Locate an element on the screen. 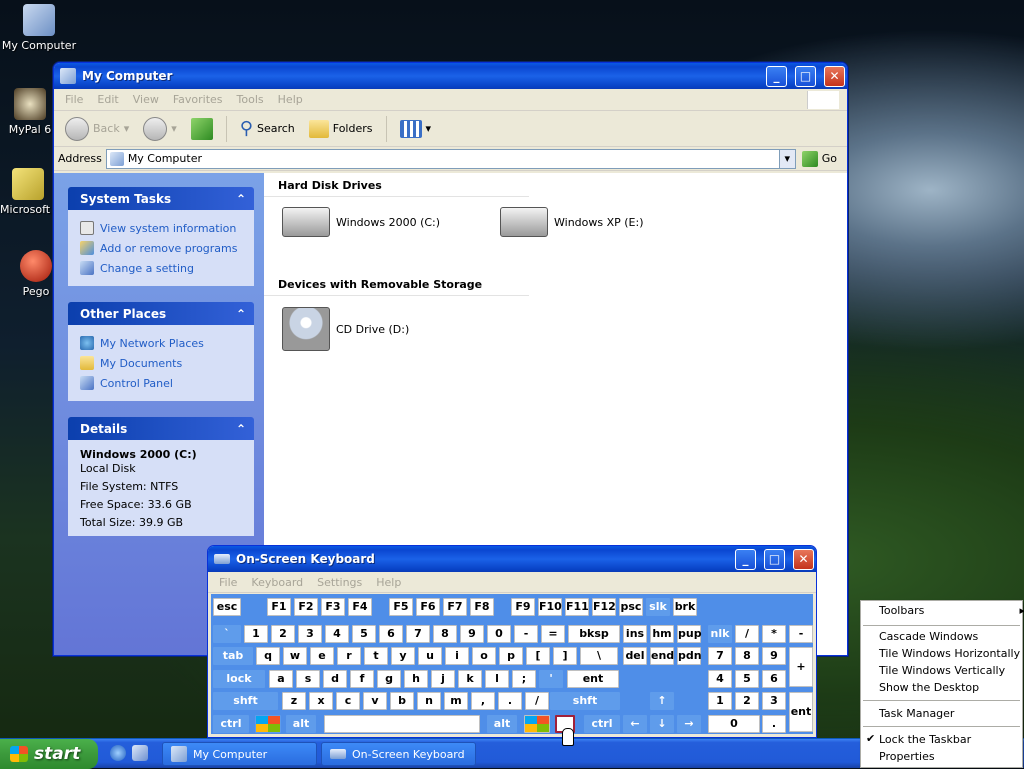  key-r3-5: t is located at coordinates (376, 656).